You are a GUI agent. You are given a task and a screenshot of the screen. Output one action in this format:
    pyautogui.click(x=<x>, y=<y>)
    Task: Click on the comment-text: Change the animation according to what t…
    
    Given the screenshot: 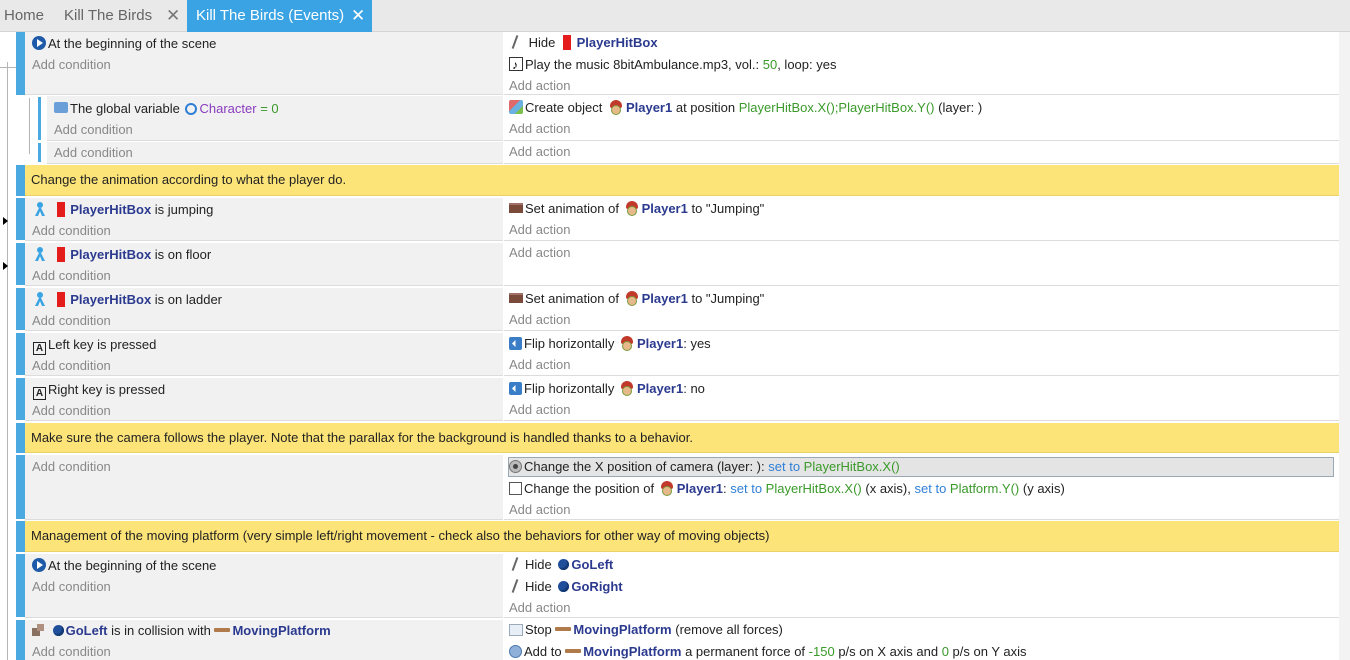 What is the action you would take?
    pyautogui.click(x=189, y=179)
    